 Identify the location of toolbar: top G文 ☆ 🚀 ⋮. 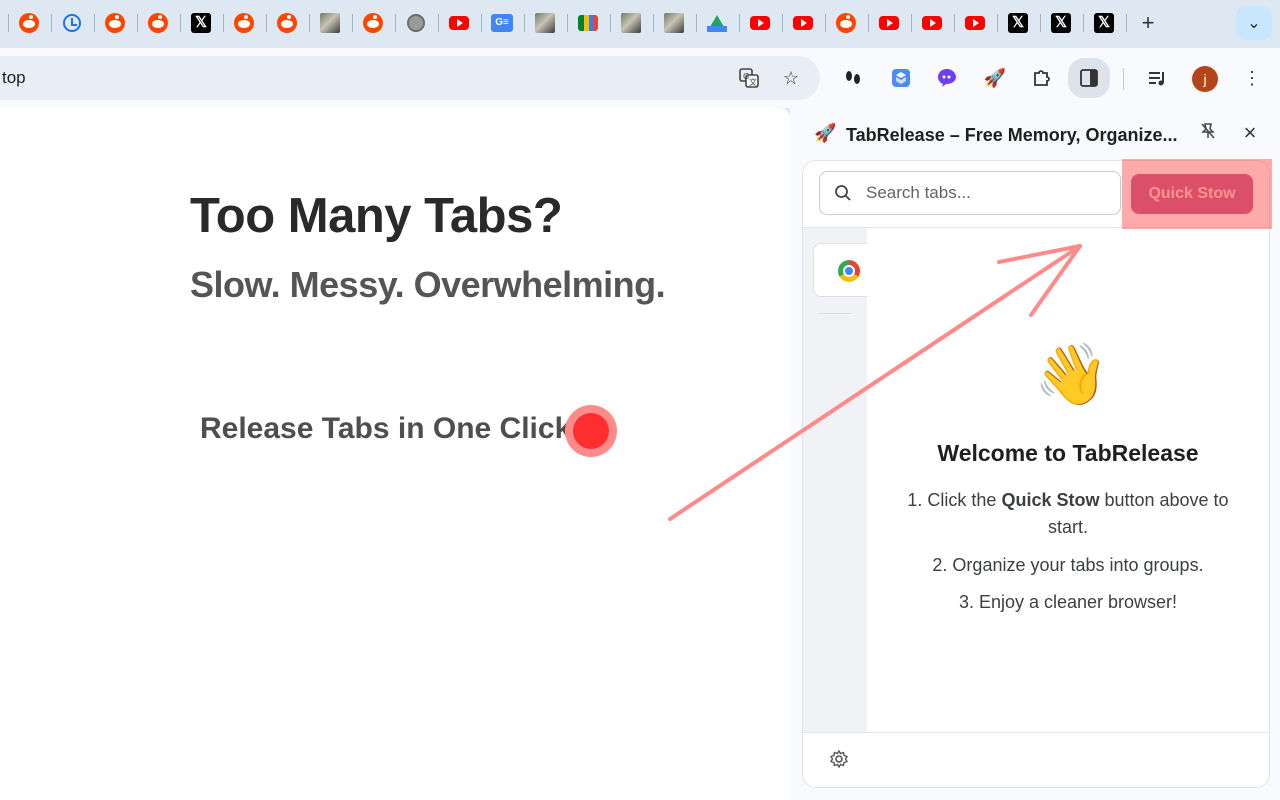
(640, 78).